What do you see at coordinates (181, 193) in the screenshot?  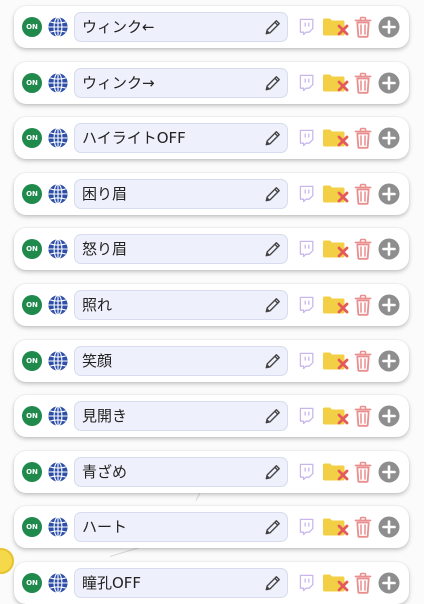 I see `name-field: 困り眉` at bounding box center [181, 193].